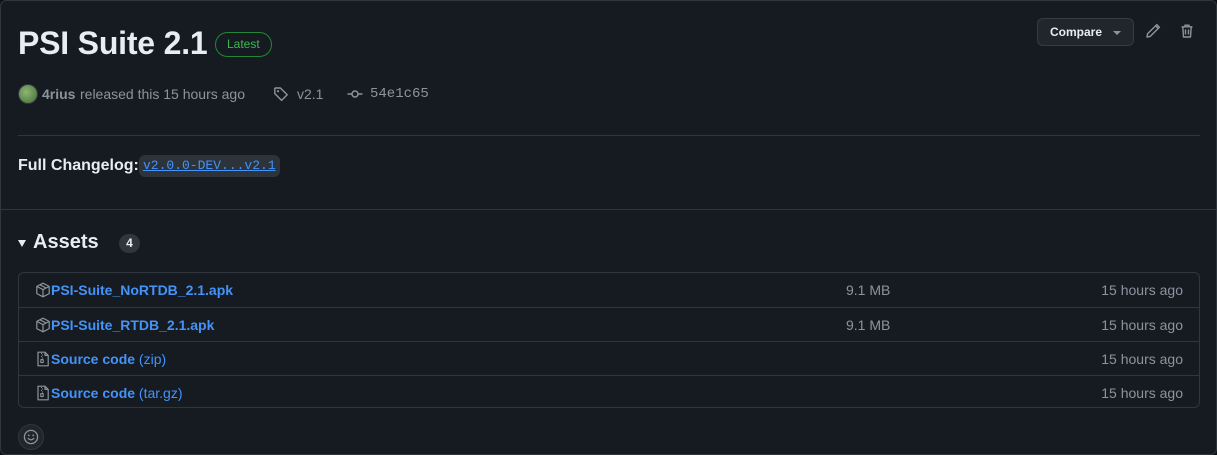  I want to click on tag-icon, so click(281, 94).